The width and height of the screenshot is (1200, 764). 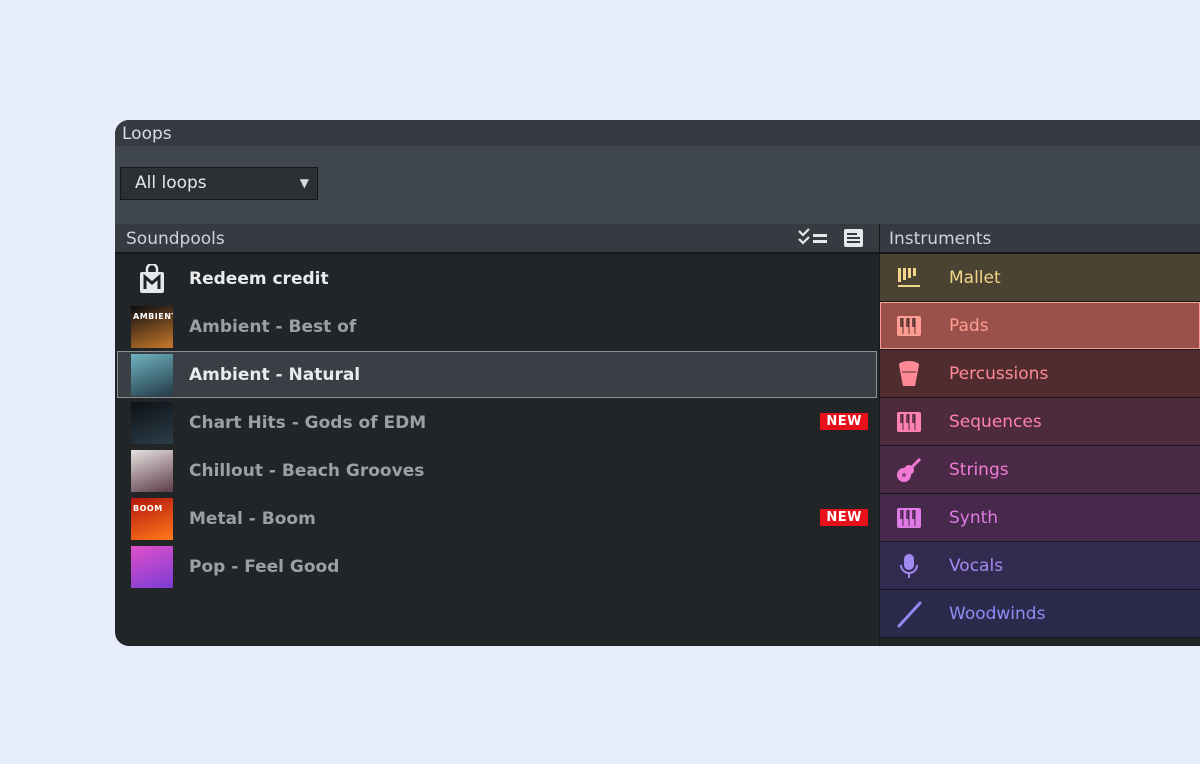 What do you see at coordinates (995, 421) in the screenshot?
I see `instrument-label: Sequences` at bounding box center [995, 421].